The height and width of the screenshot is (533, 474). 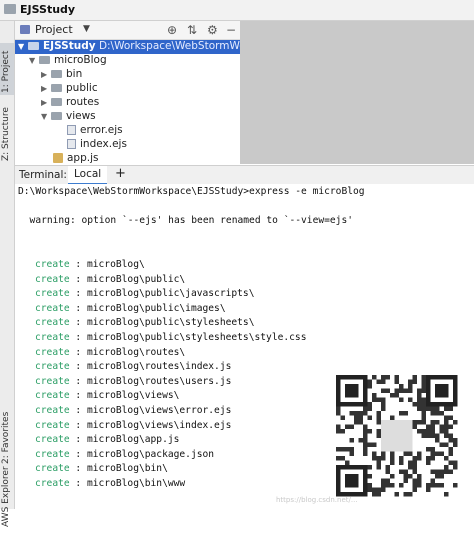 What do you see at coordinates (6, 71) in the screenshot?
I see `tab-project-label: 1: Project` at bounding box center [6, 71].